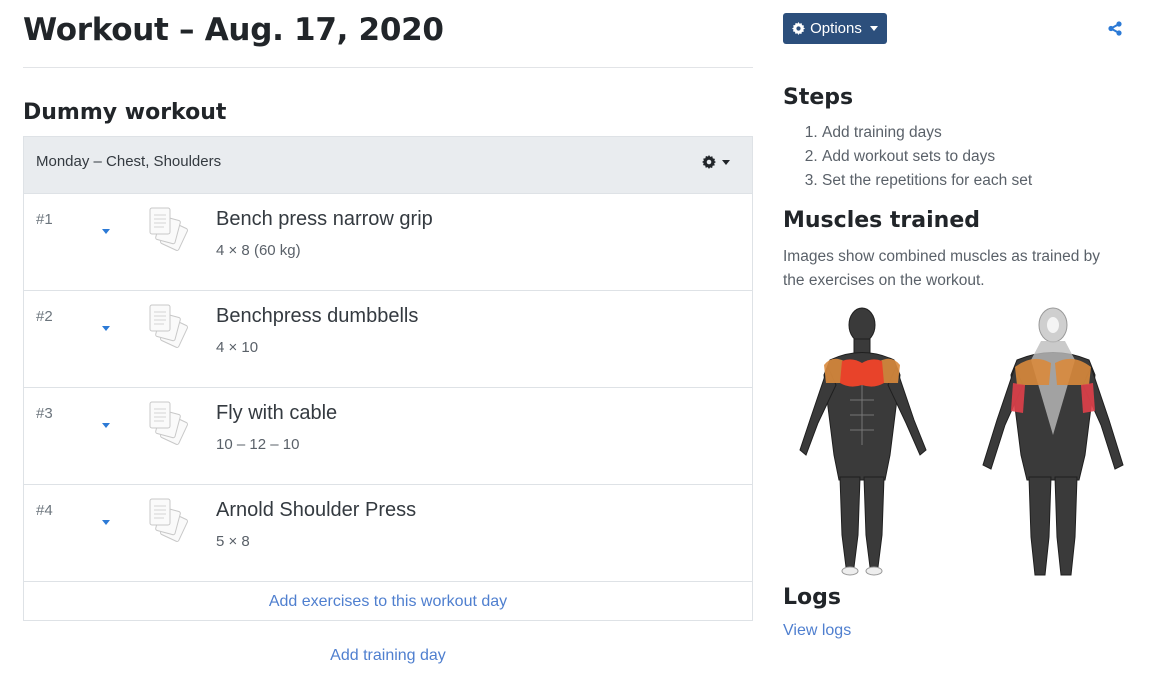  What do you see at coordinates (44, 316) in the screenshot?
I see `exercise-number: #2` at bounding box center [44, 316].